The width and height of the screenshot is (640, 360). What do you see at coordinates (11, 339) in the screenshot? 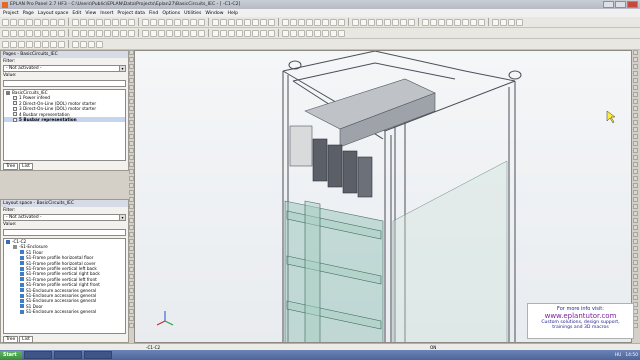
I see `tab-tree: Tree` at bounding box center [11, 339].